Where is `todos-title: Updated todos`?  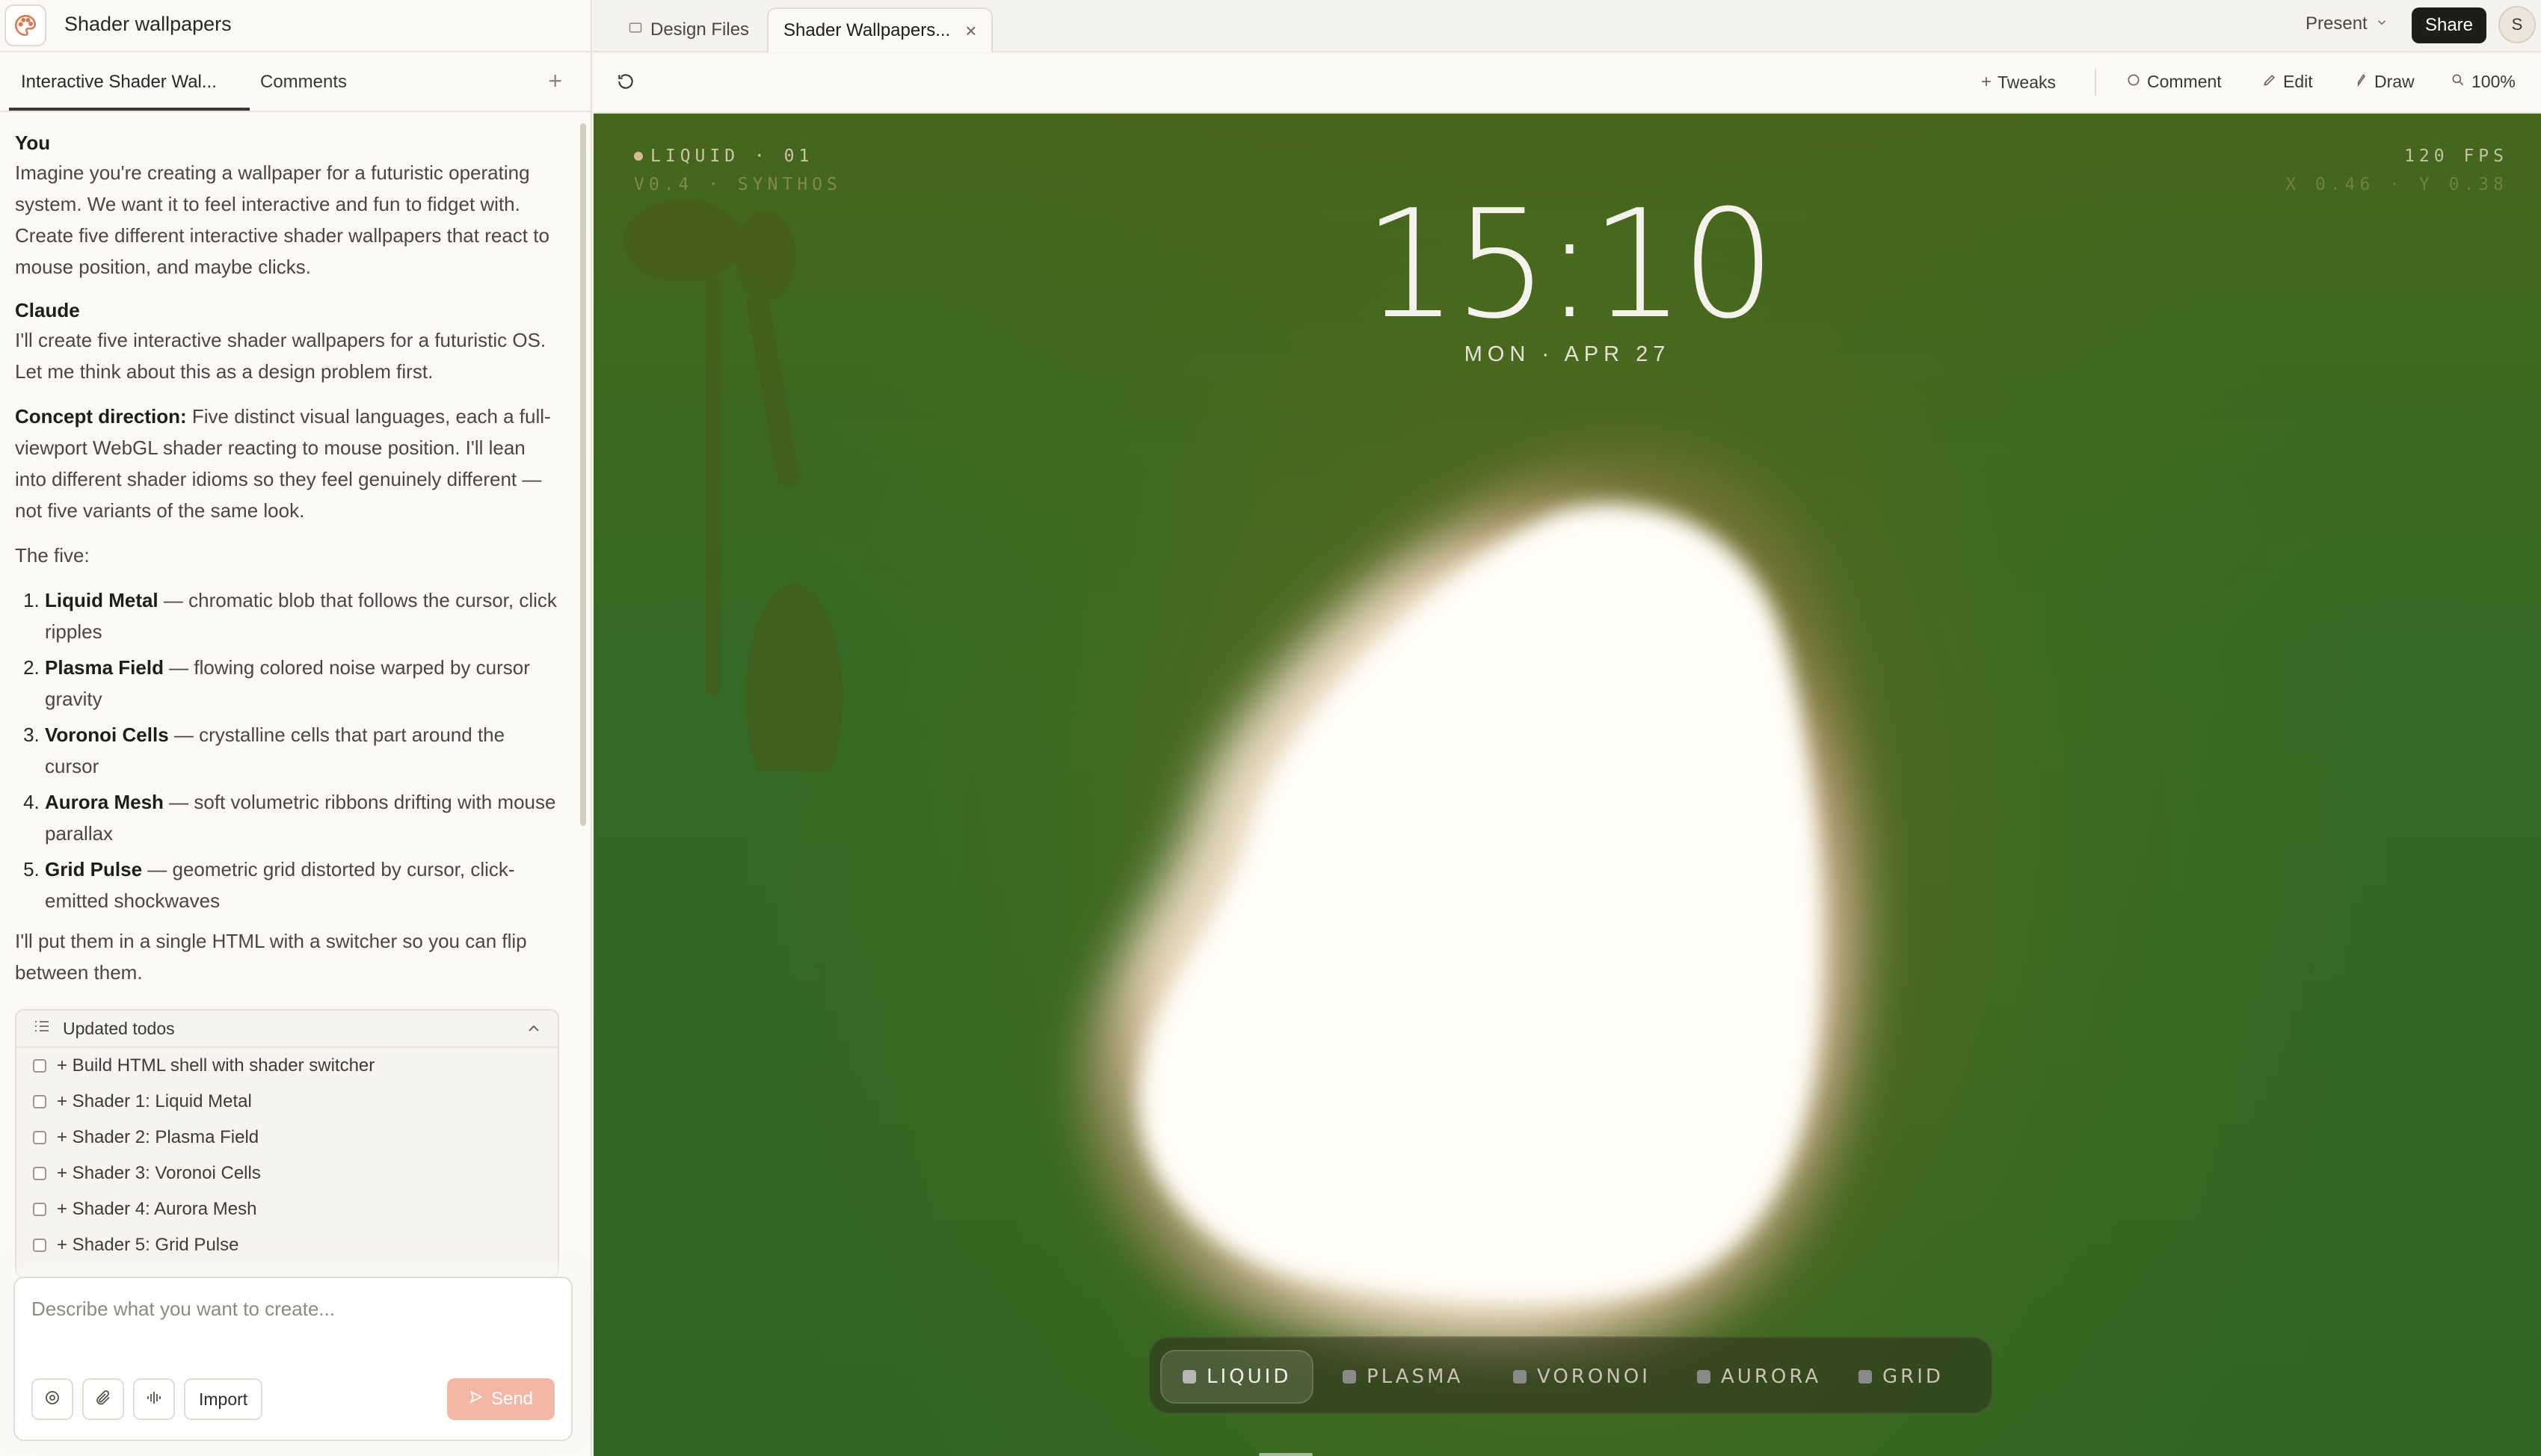
todos-title: Updated todos is located at coordinates (119, 1028).